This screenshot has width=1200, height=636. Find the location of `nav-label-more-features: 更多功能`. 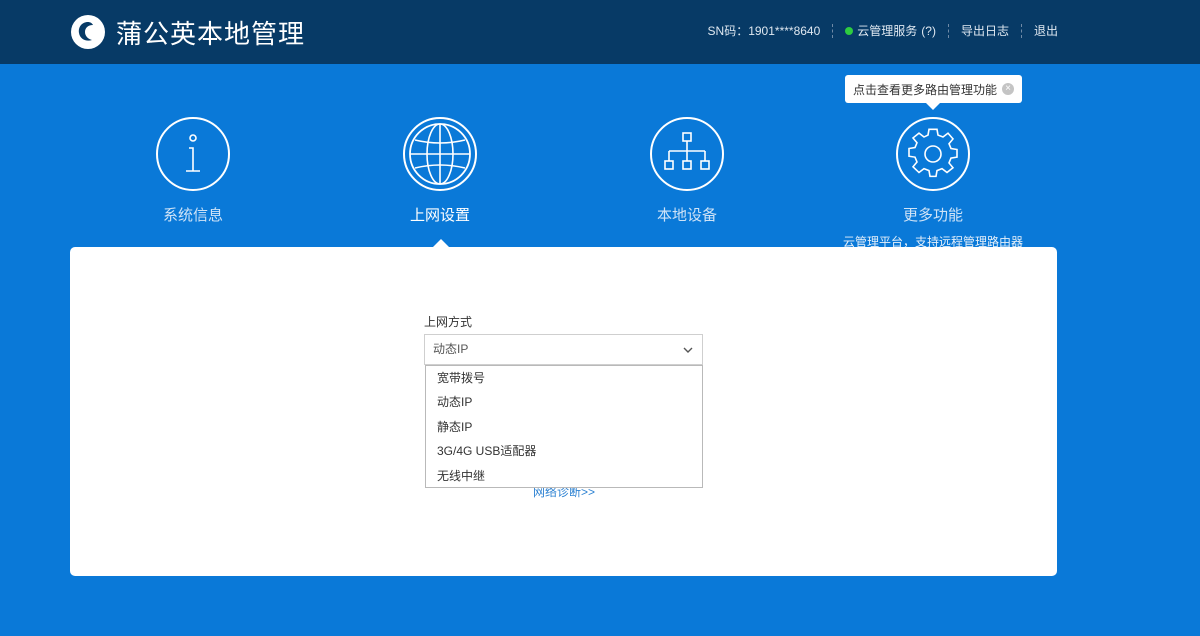

nav-label-more-features: 更多功能 is located at coordinates (932, 215).